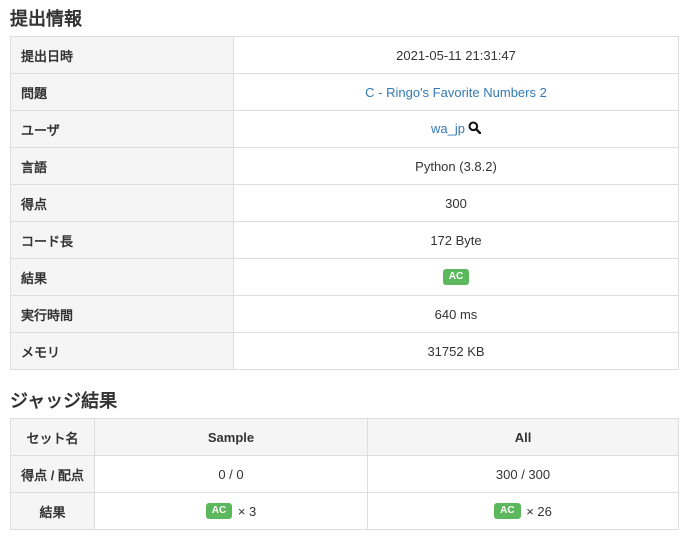 The image size is (689, 538). I want to click on result-status-badge: AC, so click(456, 277).